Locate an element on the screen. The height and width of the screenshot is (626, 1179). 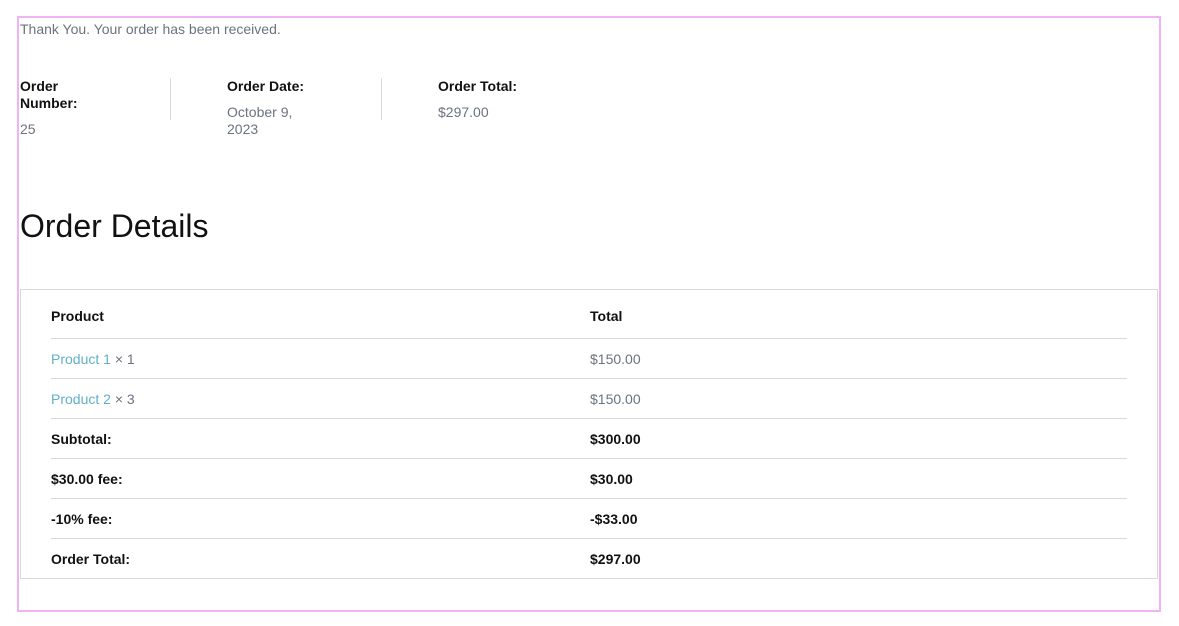
product-quantity: × 1 is located at coordinates (122, 358).